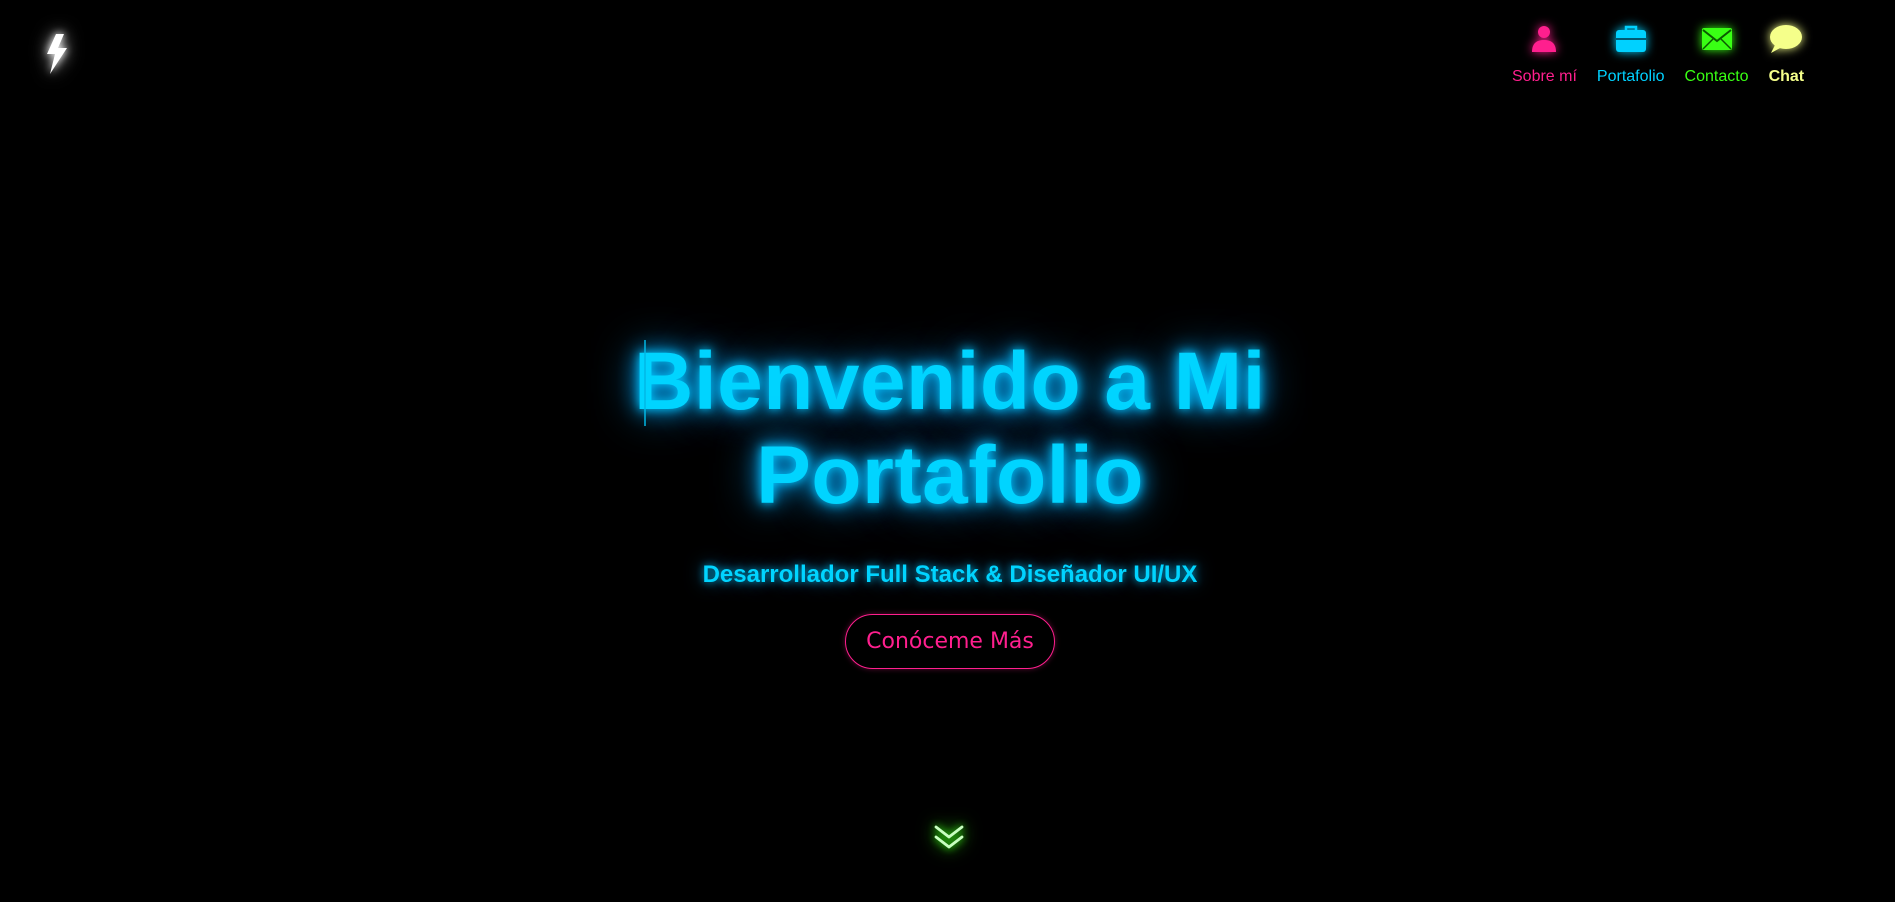  I want to click on nav-item-chat: Chat, so click(1786, 54).